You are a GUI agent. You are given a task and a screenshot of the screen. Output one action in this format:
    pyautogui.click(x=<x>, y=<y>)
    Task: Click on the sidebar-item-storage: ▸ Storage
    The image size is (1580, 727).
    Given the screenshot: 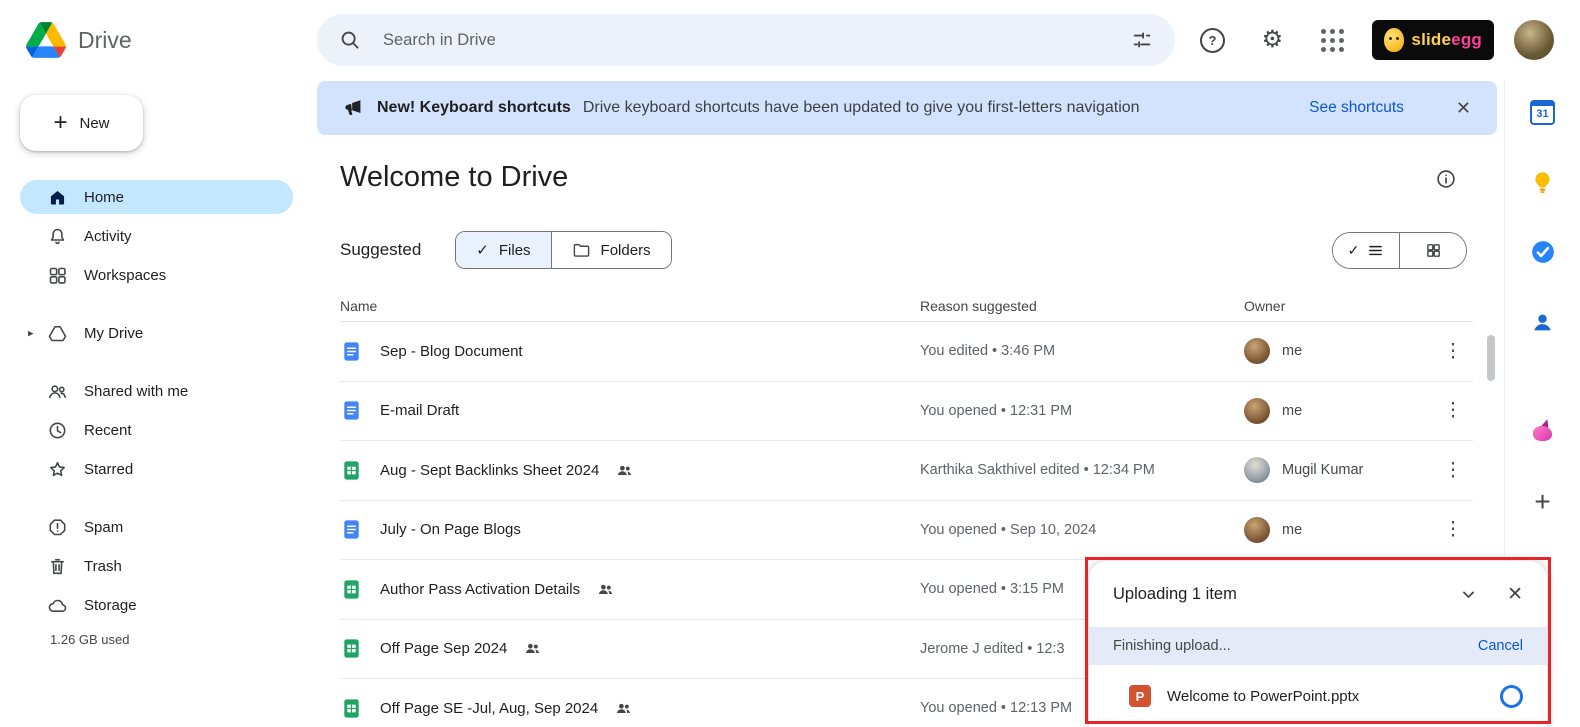 What is the action you would take?
    pyautogui.click(x=156, y=605)
    